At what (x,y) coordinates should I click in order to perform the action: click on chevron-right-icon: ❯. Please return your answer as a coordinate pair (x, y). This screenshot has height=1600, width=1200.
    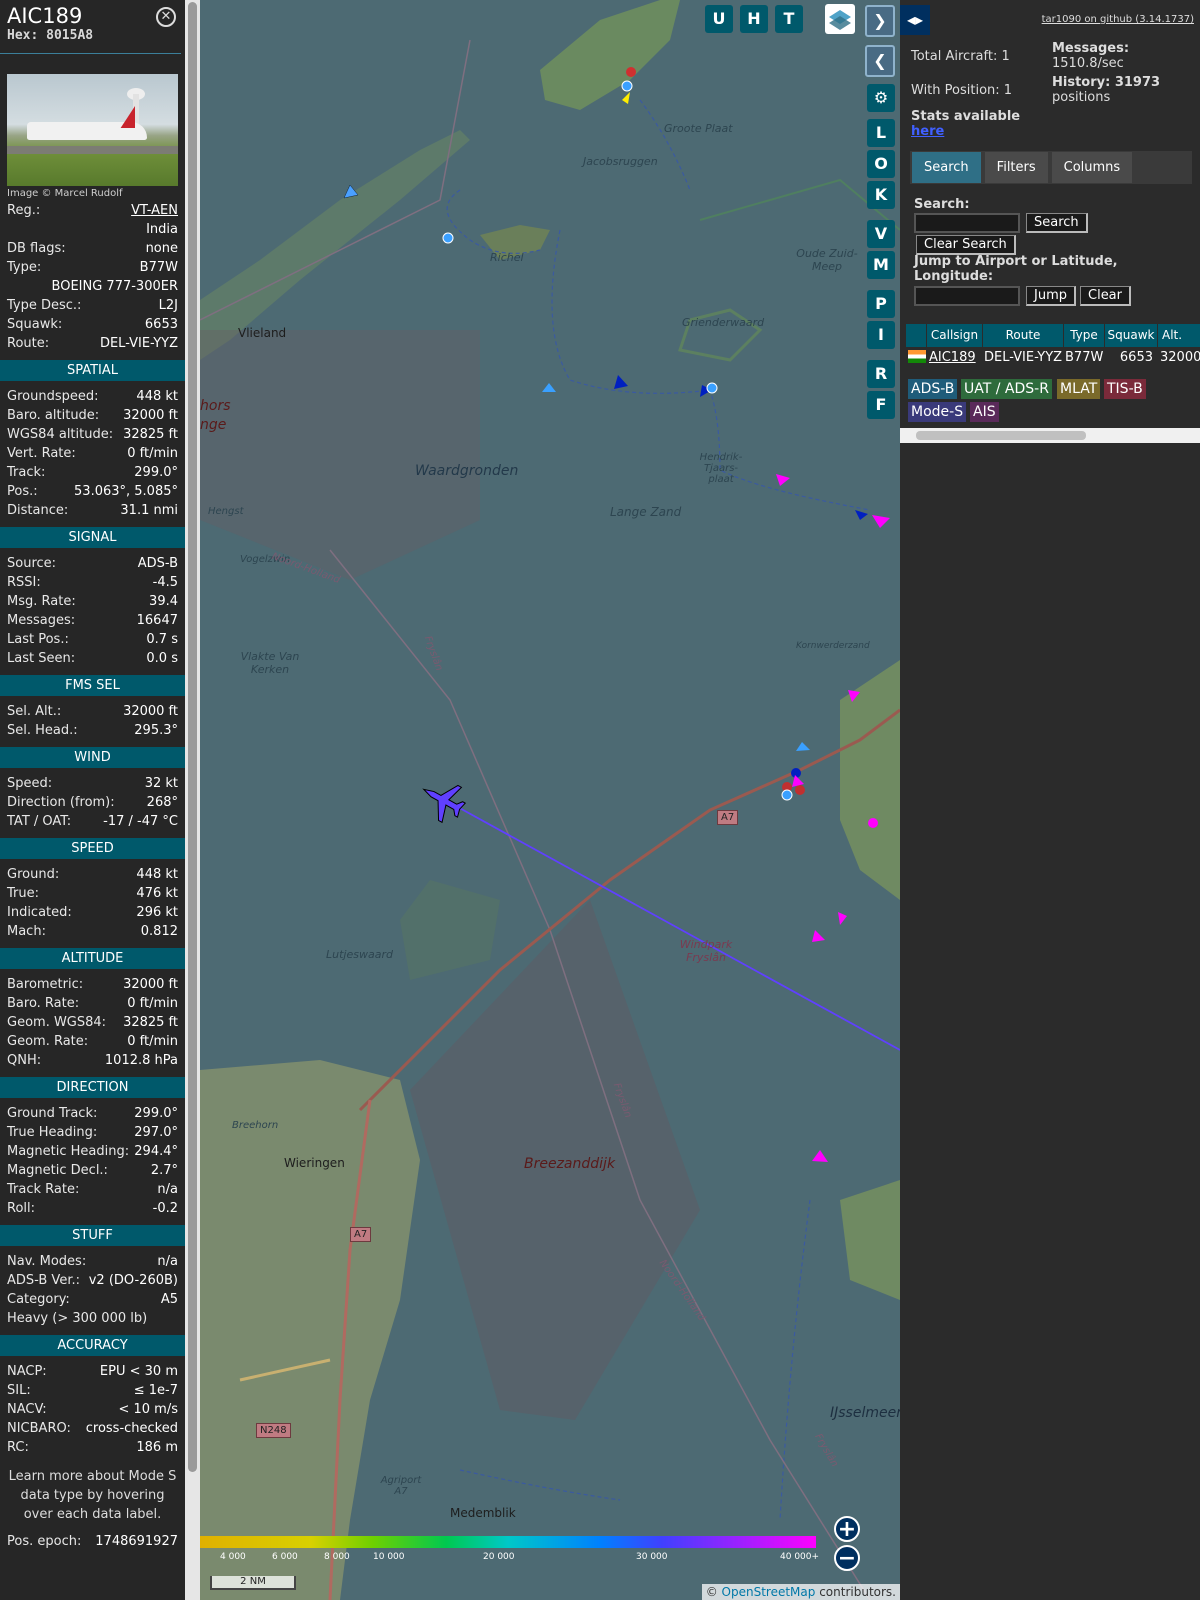
    Looking at the image, I should click on (880, 21).